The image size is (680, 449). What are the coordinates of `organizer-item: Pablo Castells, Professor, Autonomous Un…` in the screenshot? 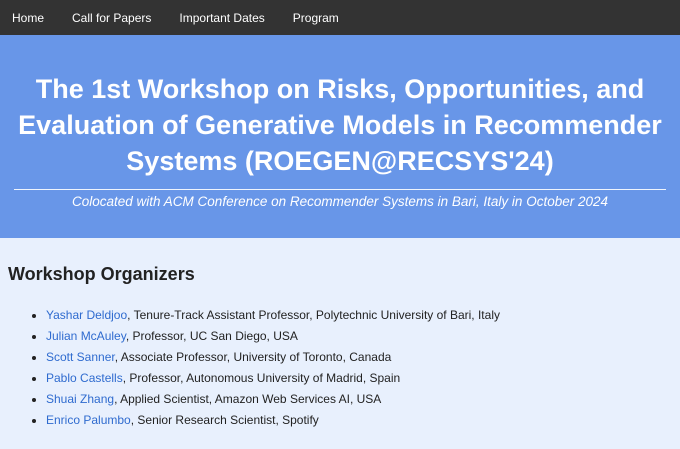 It's located at (363, 378).